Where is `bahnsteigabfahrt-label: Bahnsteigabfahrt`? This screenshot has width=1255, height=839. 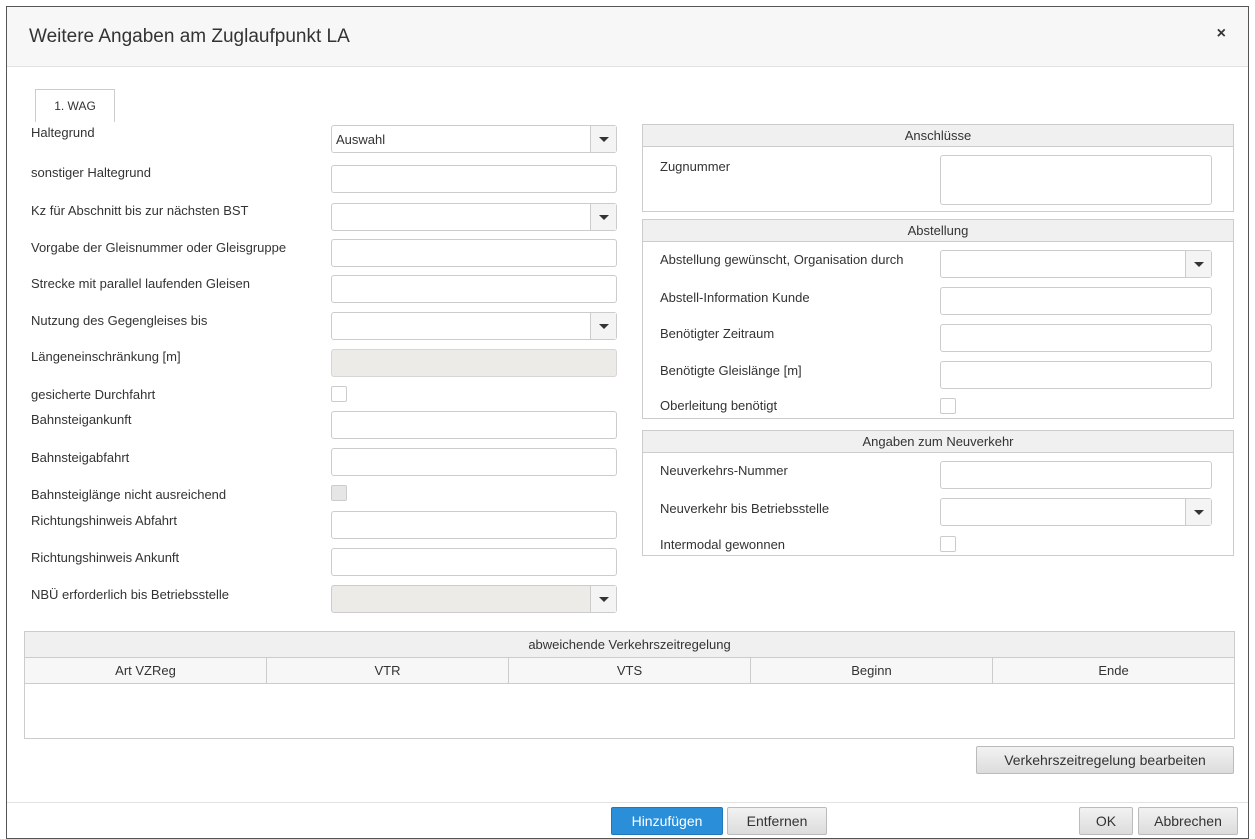 bahnsteigabfahrt-label: Bahnsteigabfahrt is located at coordinates (80, 457).